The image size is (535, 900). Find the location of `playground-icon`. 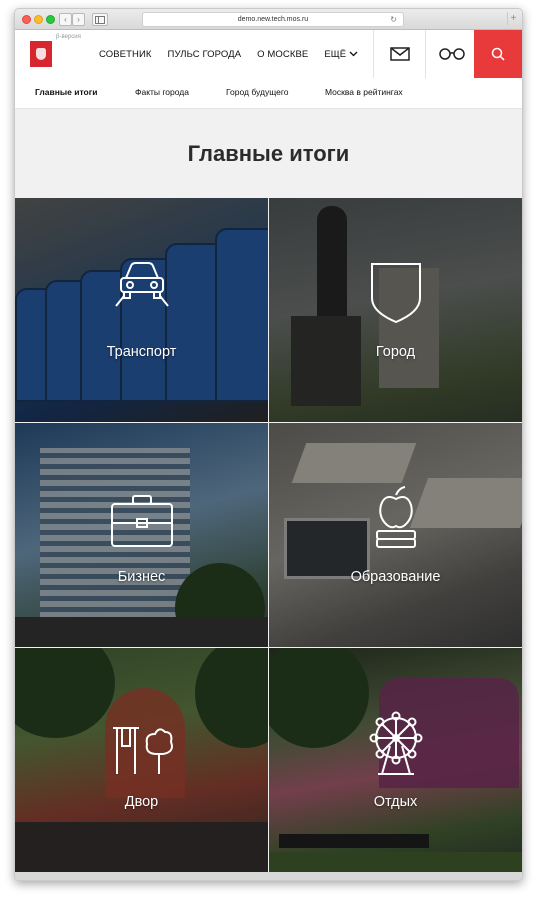

playground-icon is located at coordinates (142, 752).